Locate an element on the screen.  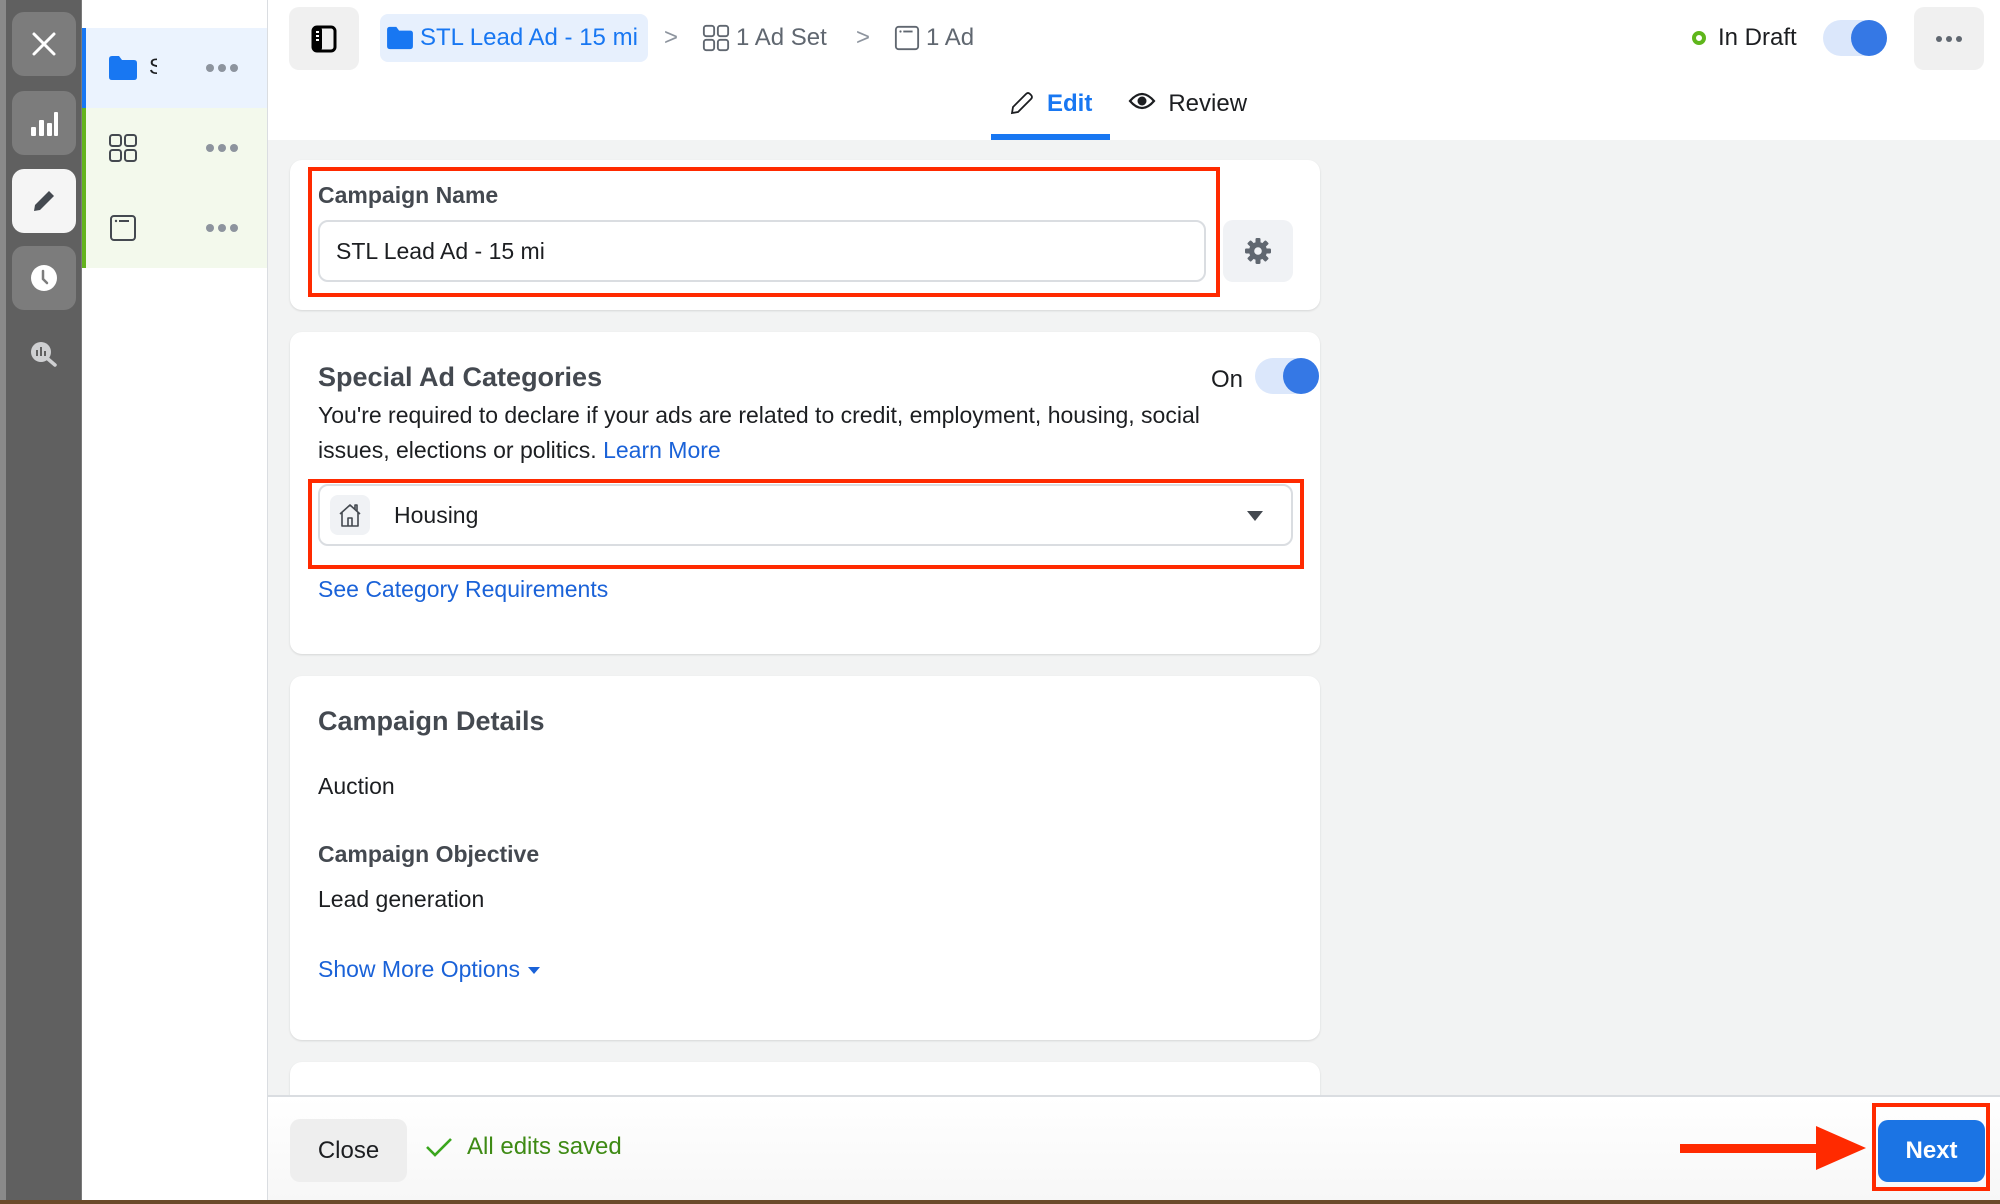
special-ad-categories-toggle is located at coordinates (1287, 376).